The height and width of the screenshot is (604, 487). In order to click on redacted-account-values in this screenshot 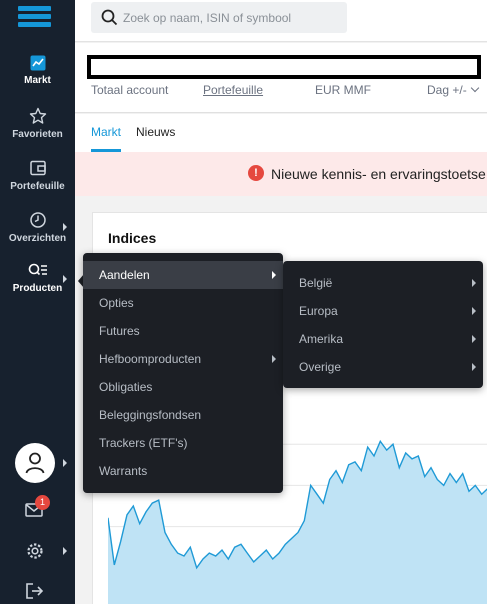, I will do `click(284, 67)`.